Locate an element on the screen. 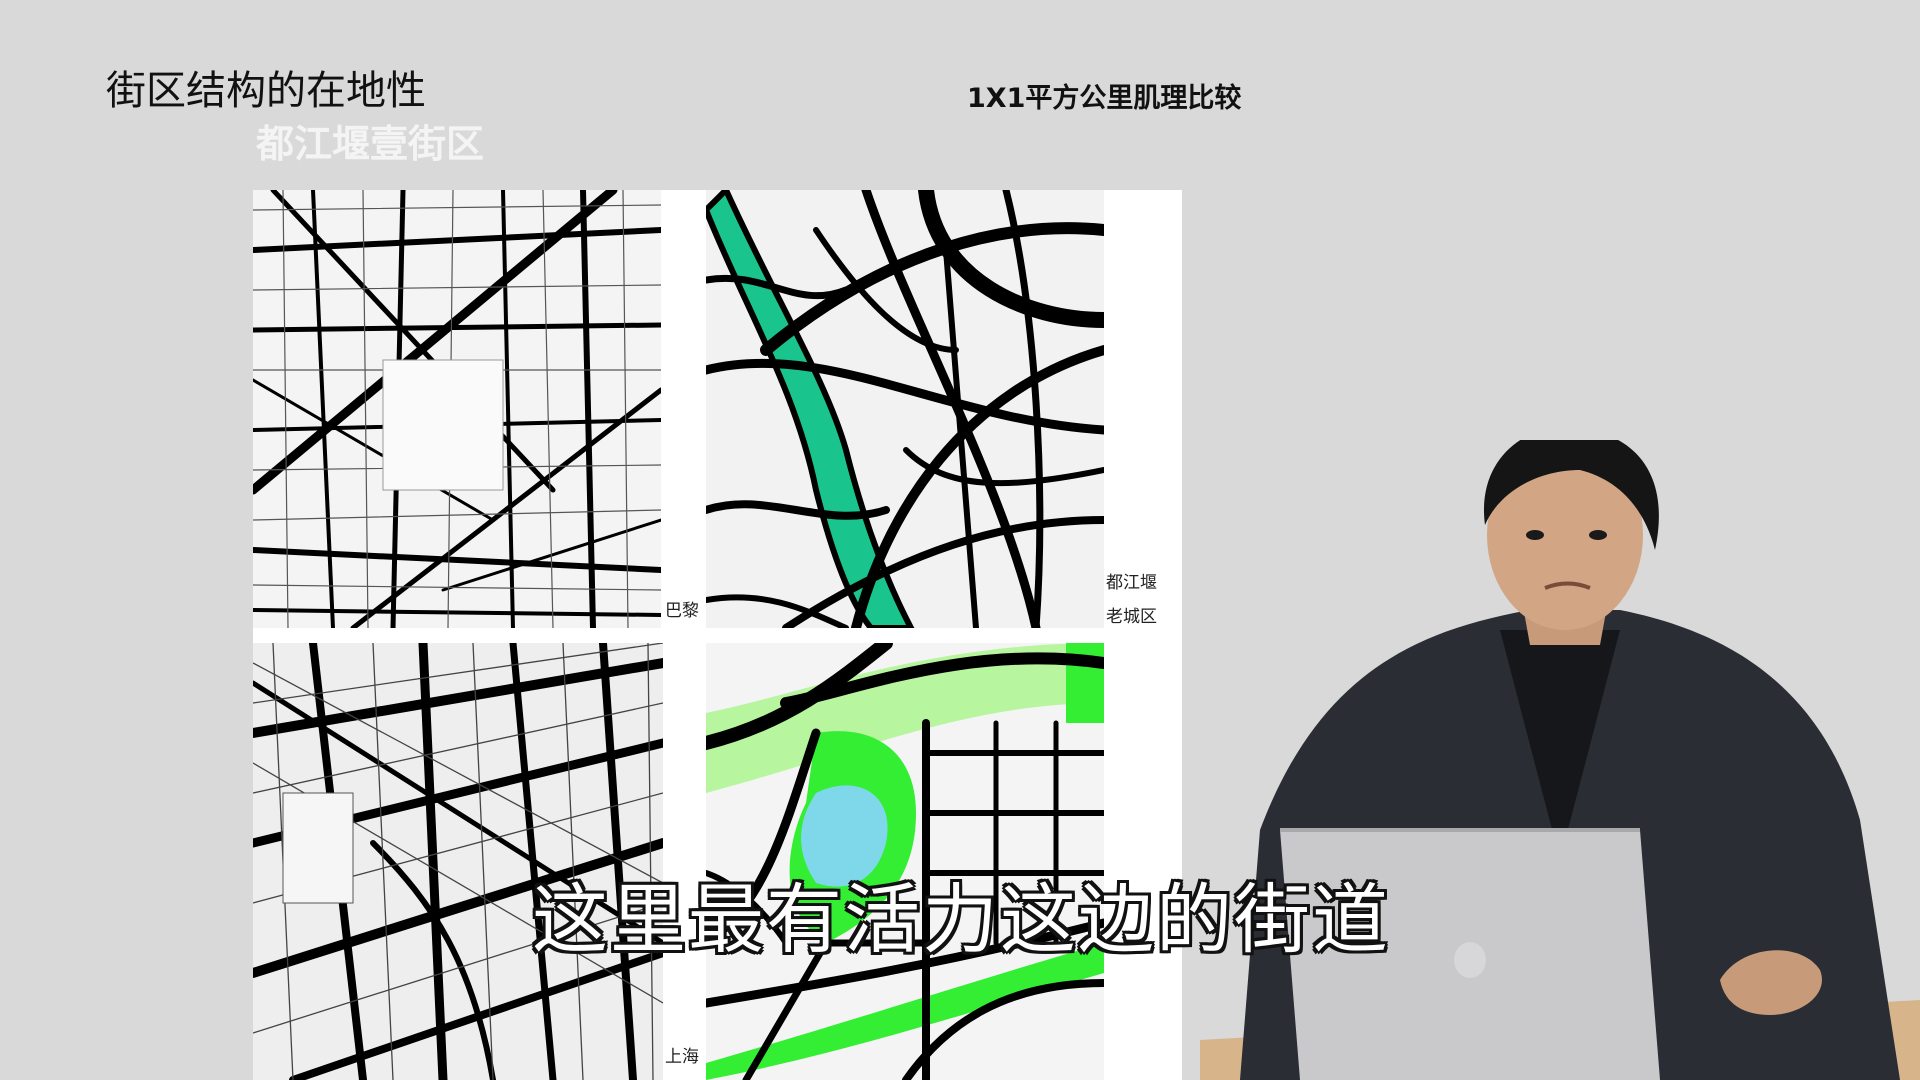  map-paris is located at coordinates (457, 409).